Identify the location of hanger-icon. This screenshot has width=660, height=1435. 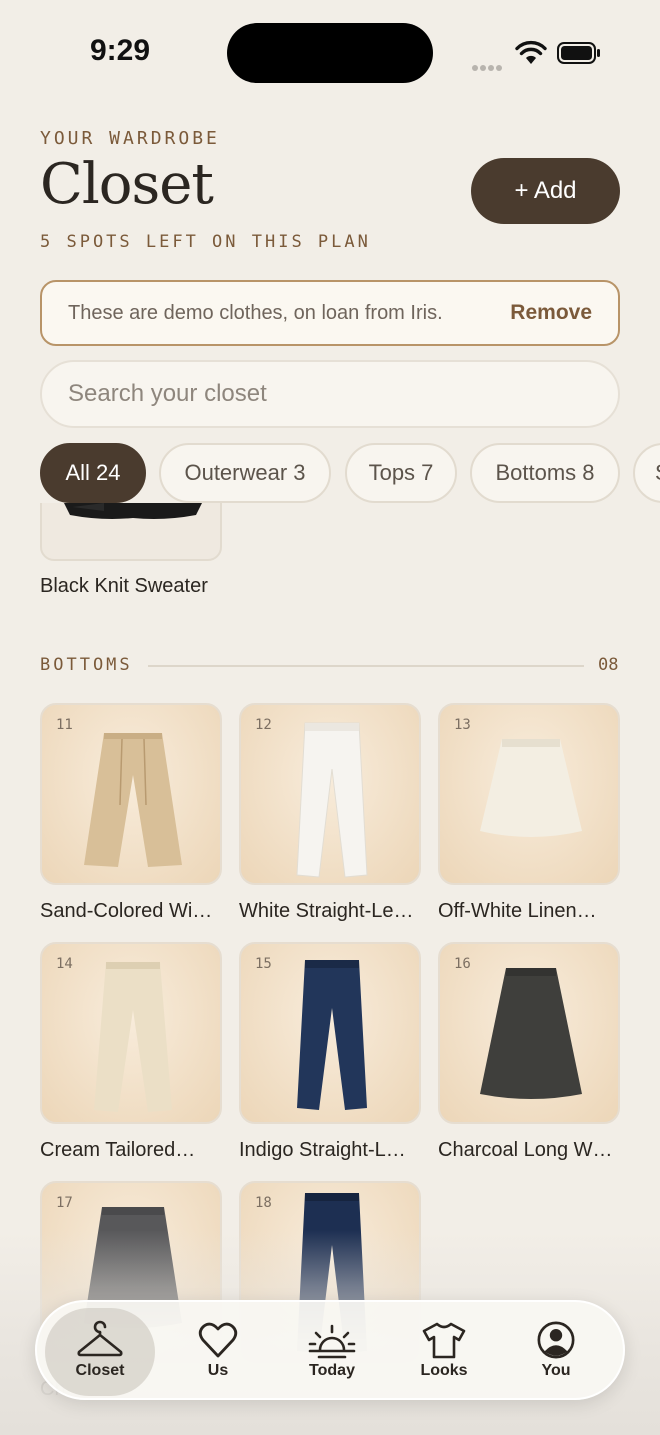
(100, 1338).